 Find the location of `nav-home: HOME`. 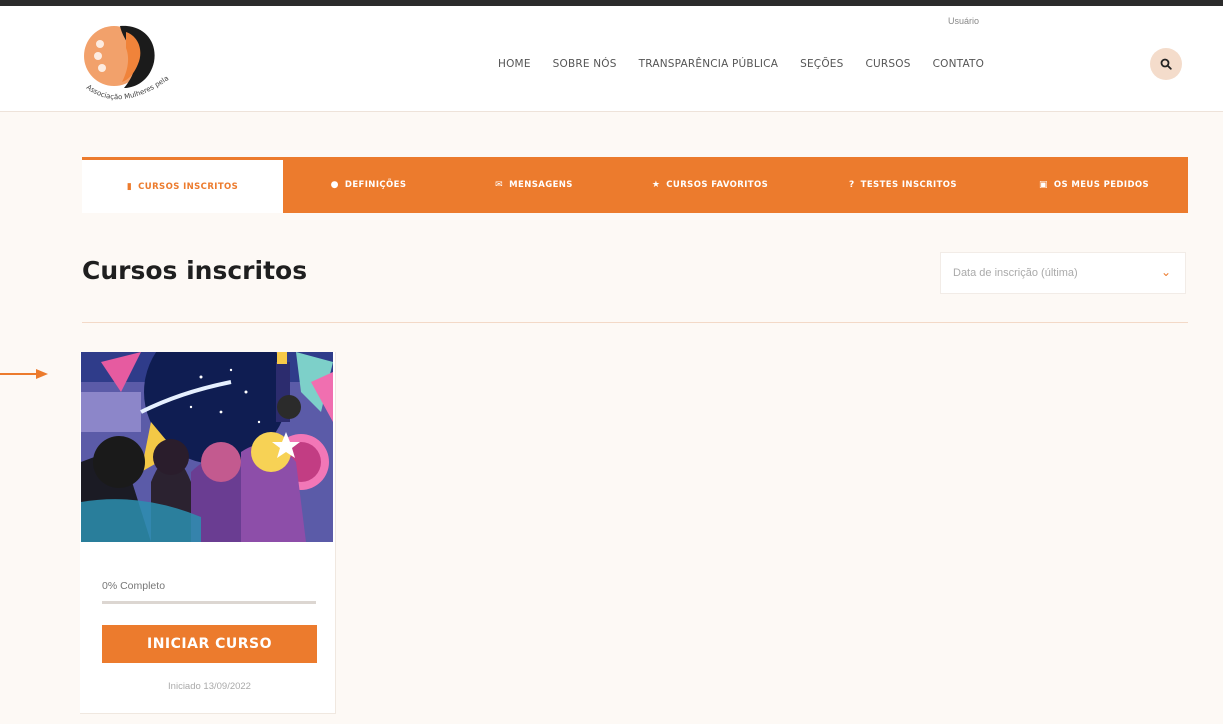

nav-home: HOME is located at coordinates (514, 64).